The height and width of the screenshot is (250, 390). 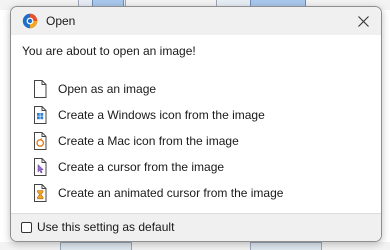 I want to click on cursor-file-icon, so click(x=40, y=167).